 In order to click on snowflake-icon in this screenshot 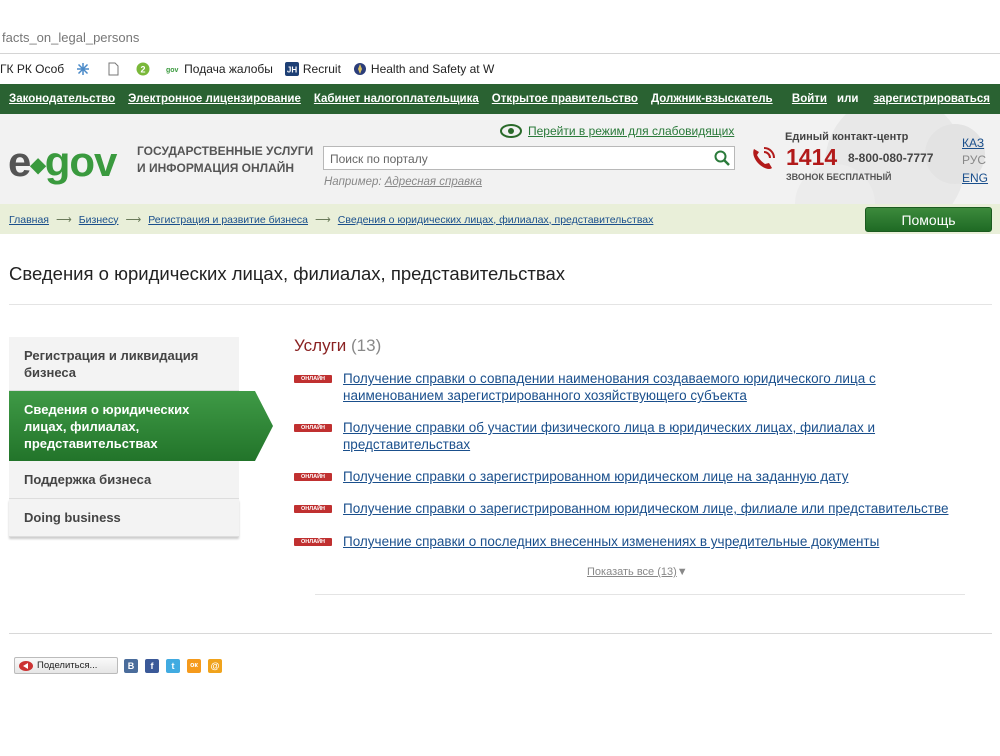, I will do `click(83, 69)`.